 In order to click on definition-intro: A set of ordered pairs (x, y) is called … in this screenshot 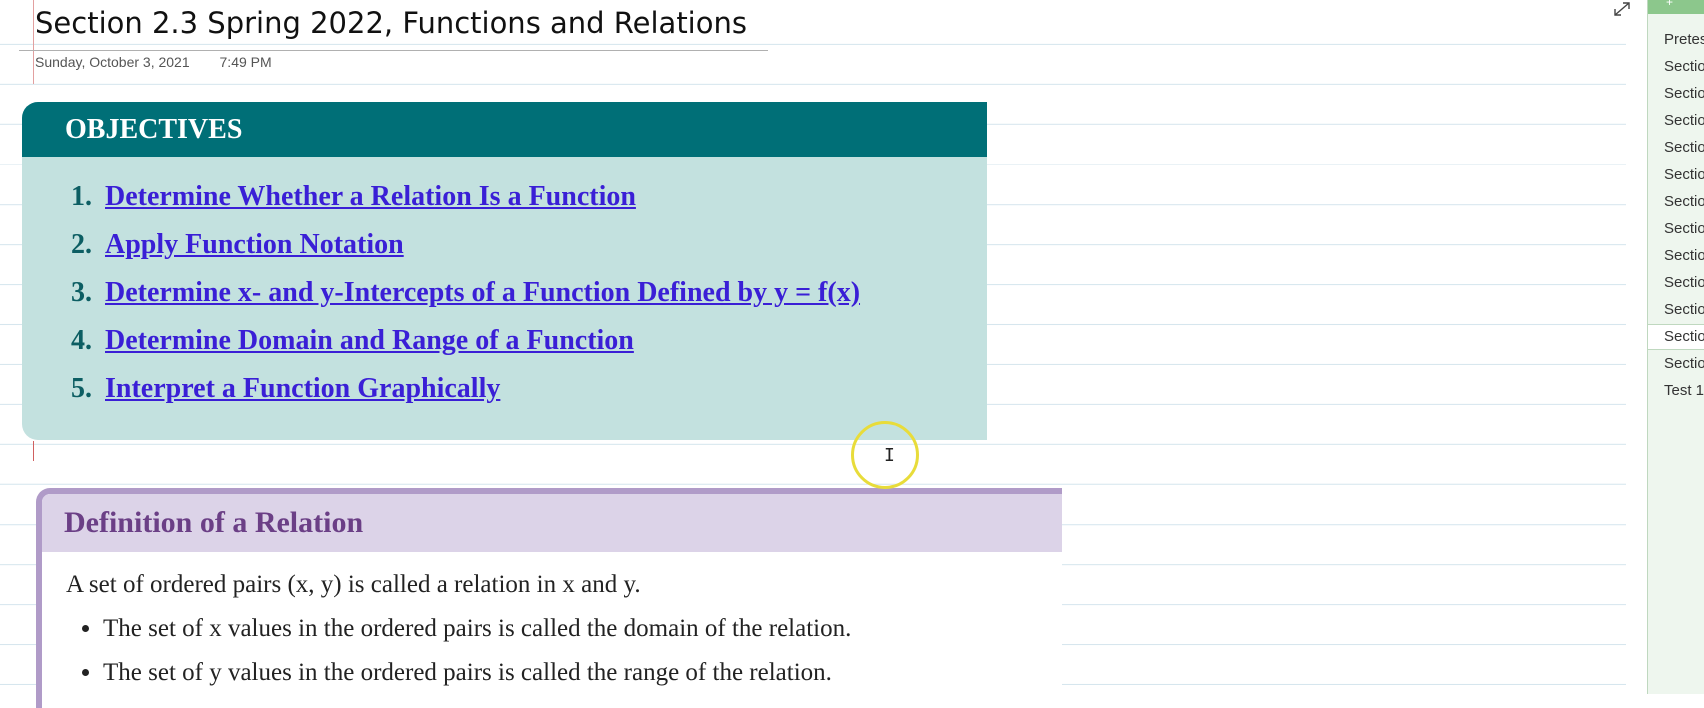, I will do `click(353, 584)`.